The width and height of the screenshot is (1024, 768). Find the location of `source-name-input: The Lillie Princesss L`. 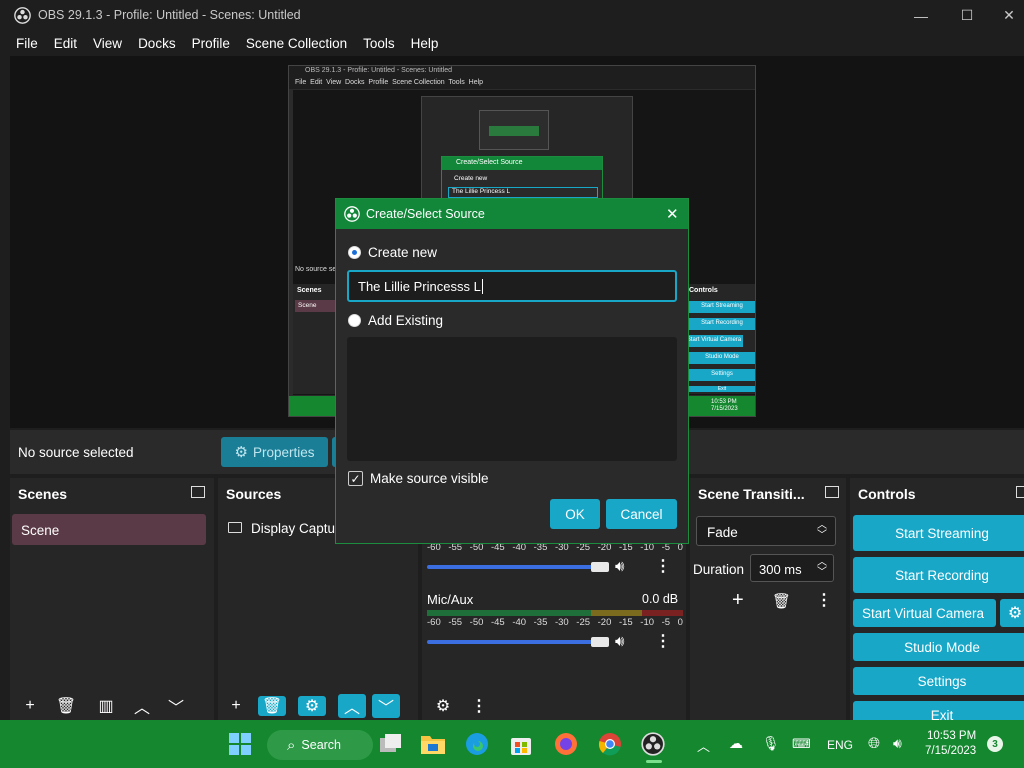

source-name-input: The Lillie Princesss L is located at coordinates (512, 286).